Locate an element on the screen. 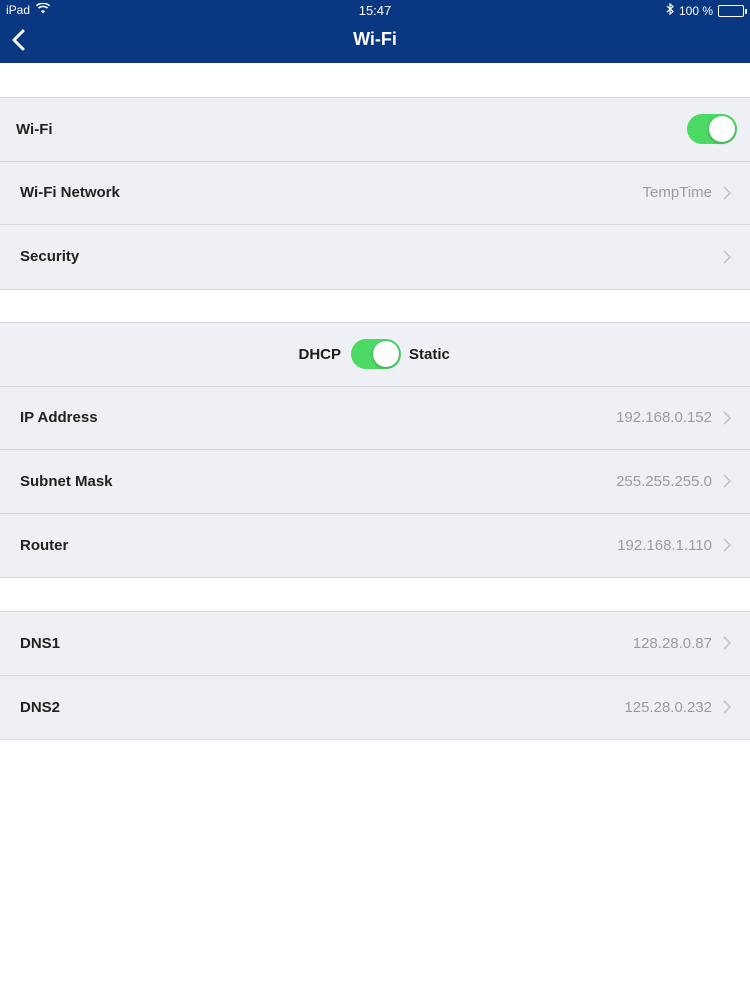  ip-mode-row: DHCP Static is located at coordinates (375, 355).